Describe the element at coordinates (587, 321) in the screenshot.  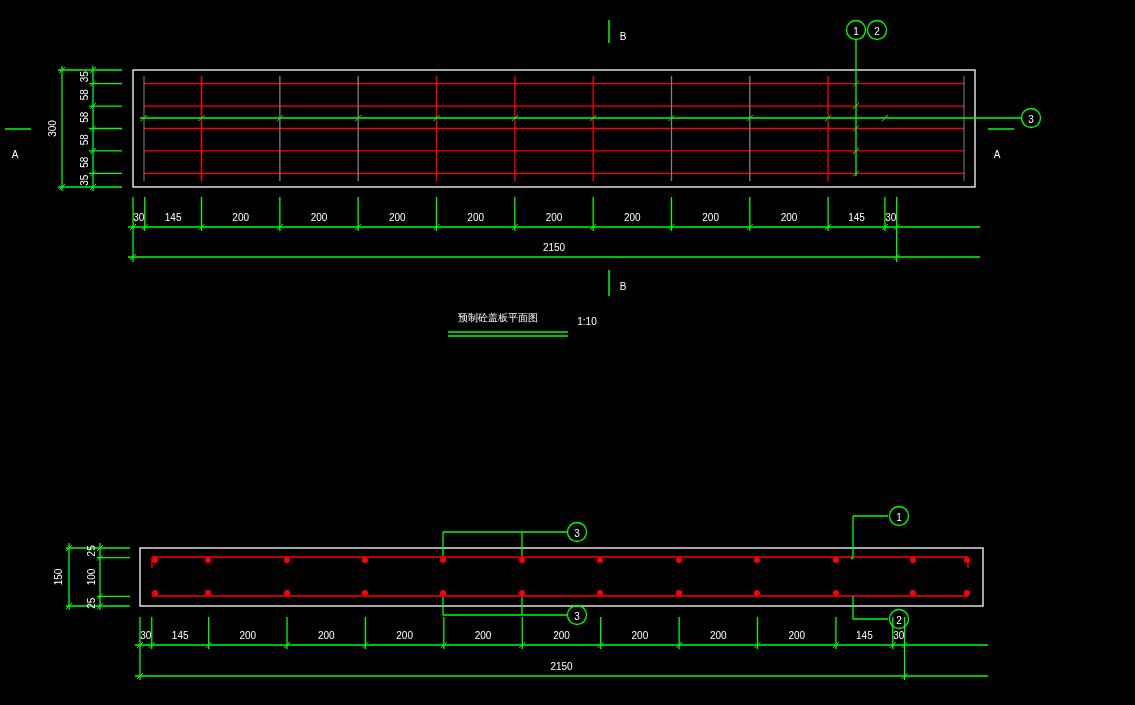
I see `scale-label: 1:10` at that location.